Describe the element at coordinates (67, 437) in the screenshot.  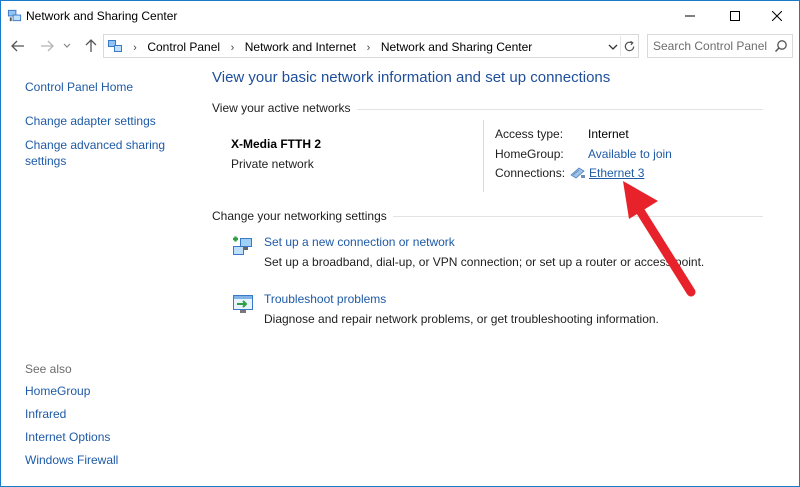
I see `see-also-link-internet-options: Internet Options` at that location.